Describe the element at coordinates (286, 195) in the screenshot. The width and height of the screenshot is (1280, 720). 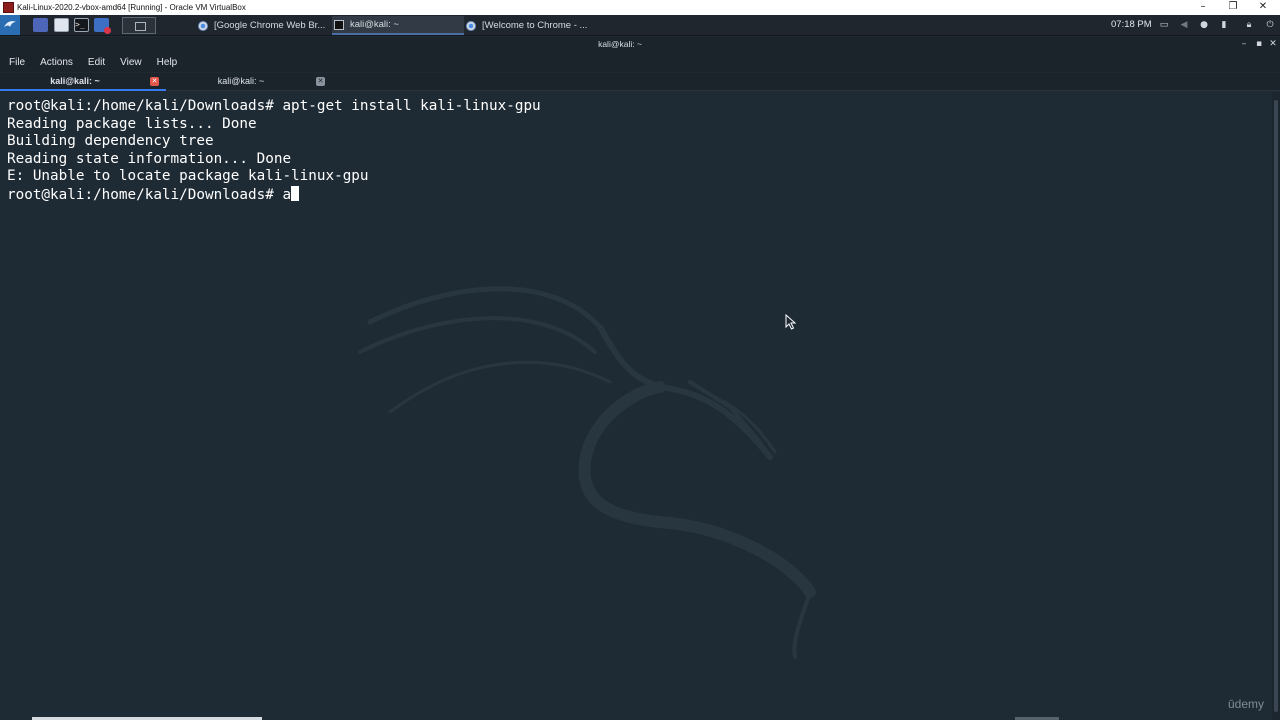
I see `command-input: a` at that location.